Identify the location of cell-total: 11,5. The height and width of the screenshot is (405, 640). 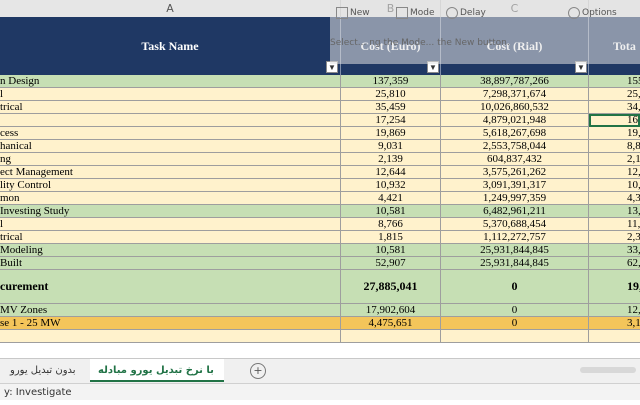
(614, 224).